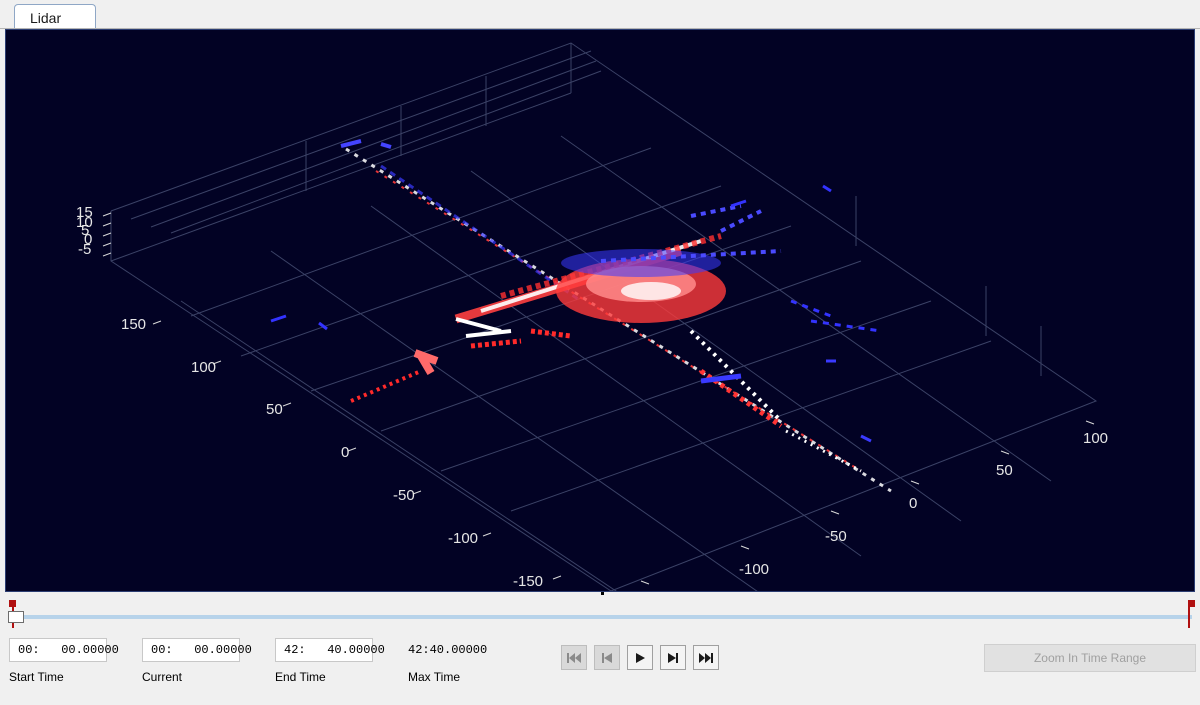 The image size is (1200, 705). I want to click on y-tick-label: 50, so click(274, 409).